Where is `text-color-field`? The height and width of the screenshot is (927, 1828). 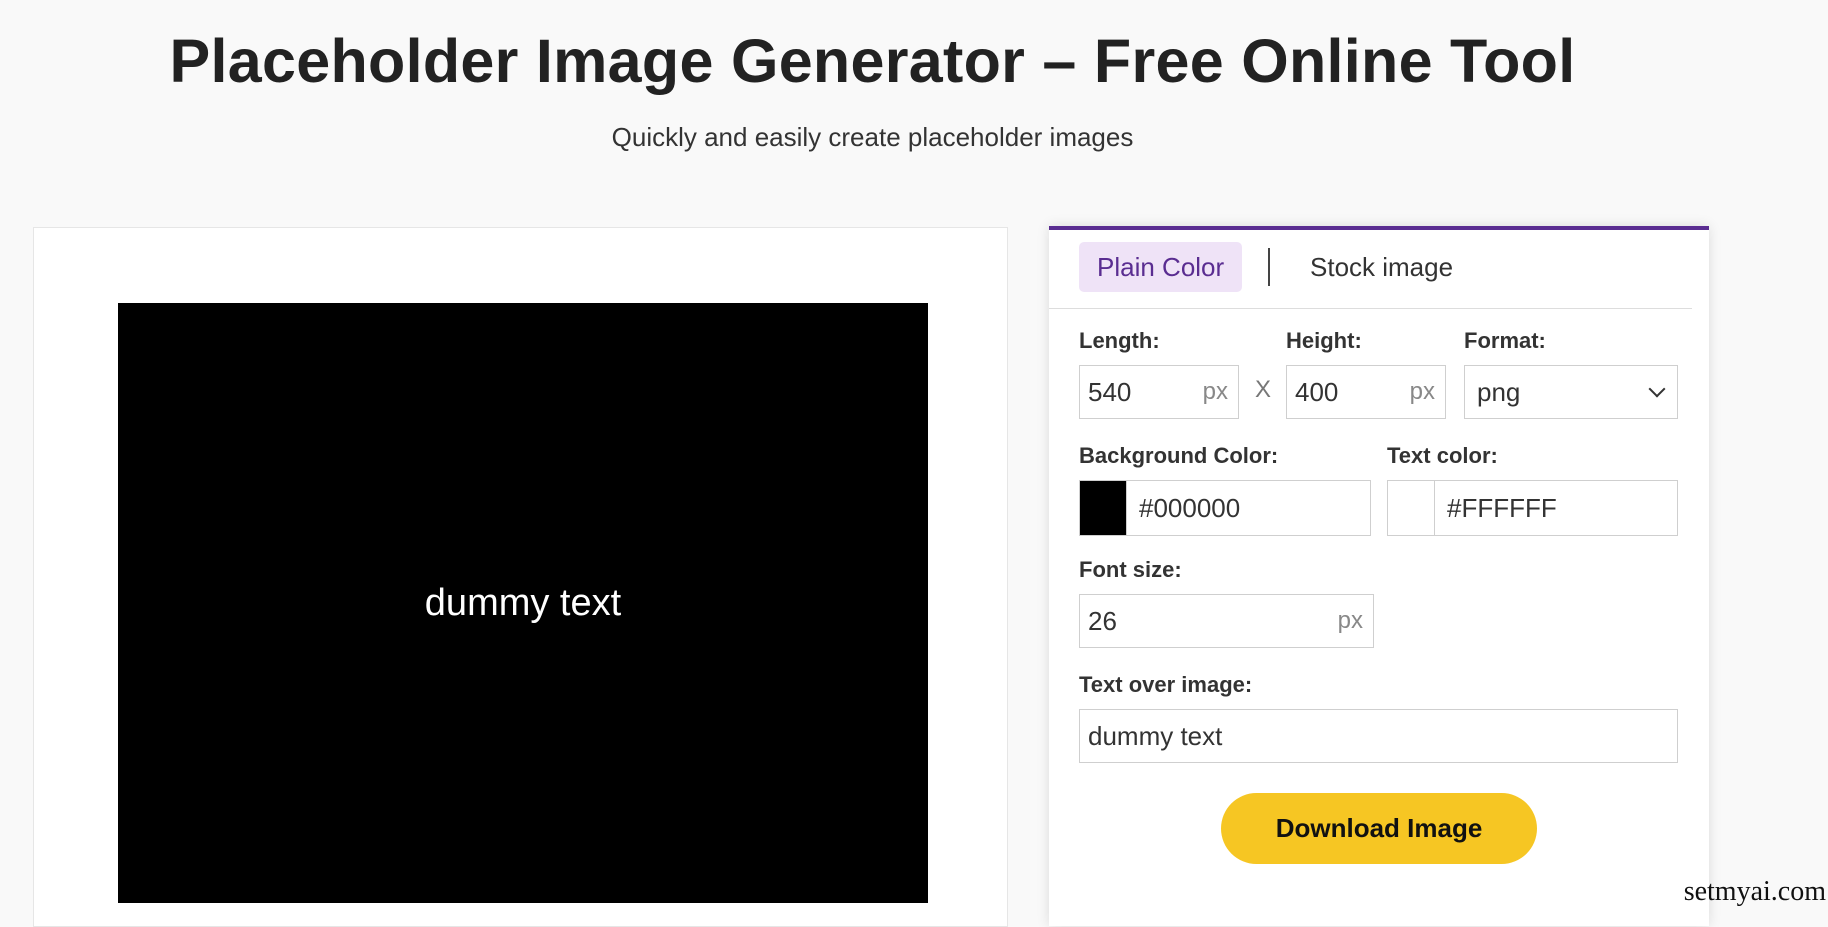 text-color-field is located at coordinates (1532, 508).